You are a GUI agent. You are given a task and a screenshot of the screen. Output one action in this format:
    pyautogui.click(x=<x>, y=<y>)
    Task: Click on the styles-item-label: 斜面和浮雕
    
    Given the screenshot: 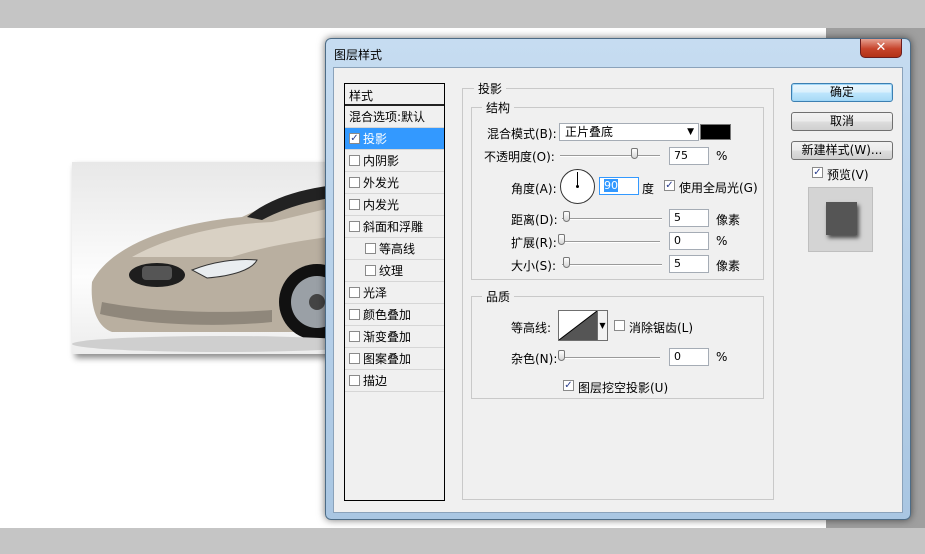 What is the action you would take?
    pyautogui.click(x=393, y=227)
    